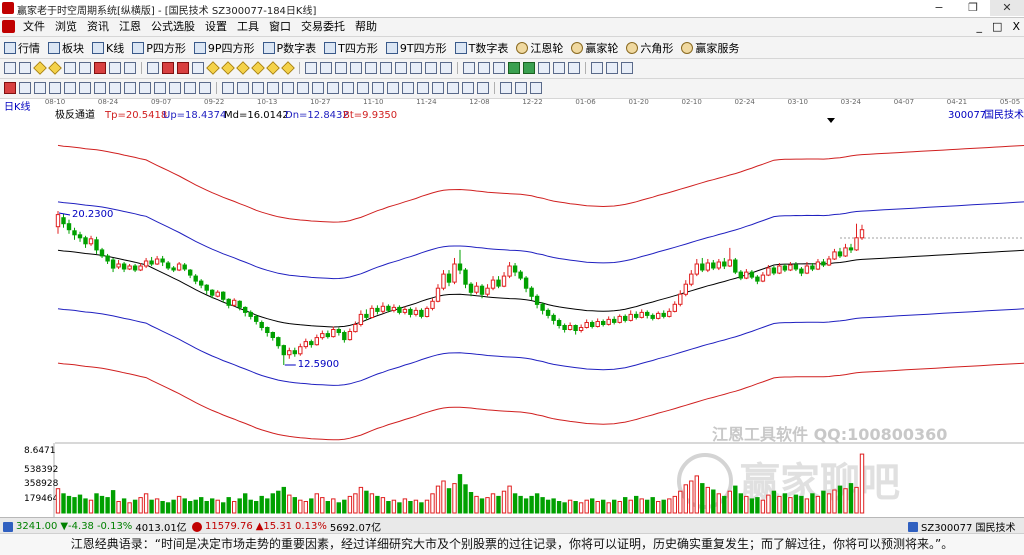 Image resolution: width=1024 pixels, height=555 pixels. I want to click on toolbar-t-number-table-button: T数字表, so click(481, 48).